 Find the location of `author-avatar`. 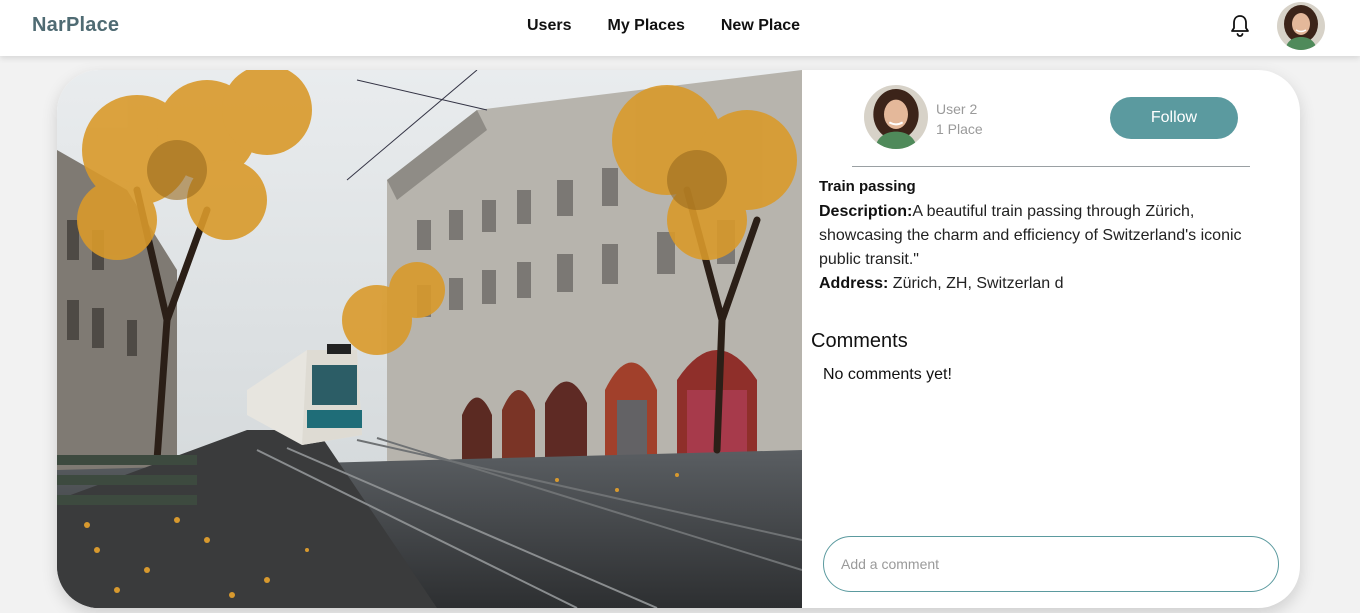

author-avatar is located at coordinates (896, 117).